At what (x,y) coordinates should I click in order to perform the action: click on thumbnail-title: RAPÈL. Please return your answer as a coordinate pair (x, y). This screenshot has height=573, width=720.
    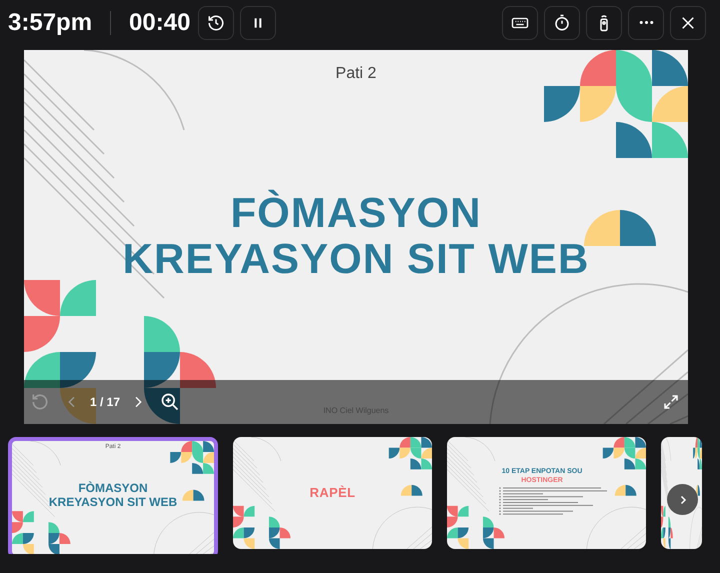
    Looking at the image, I should click on (333, 493).